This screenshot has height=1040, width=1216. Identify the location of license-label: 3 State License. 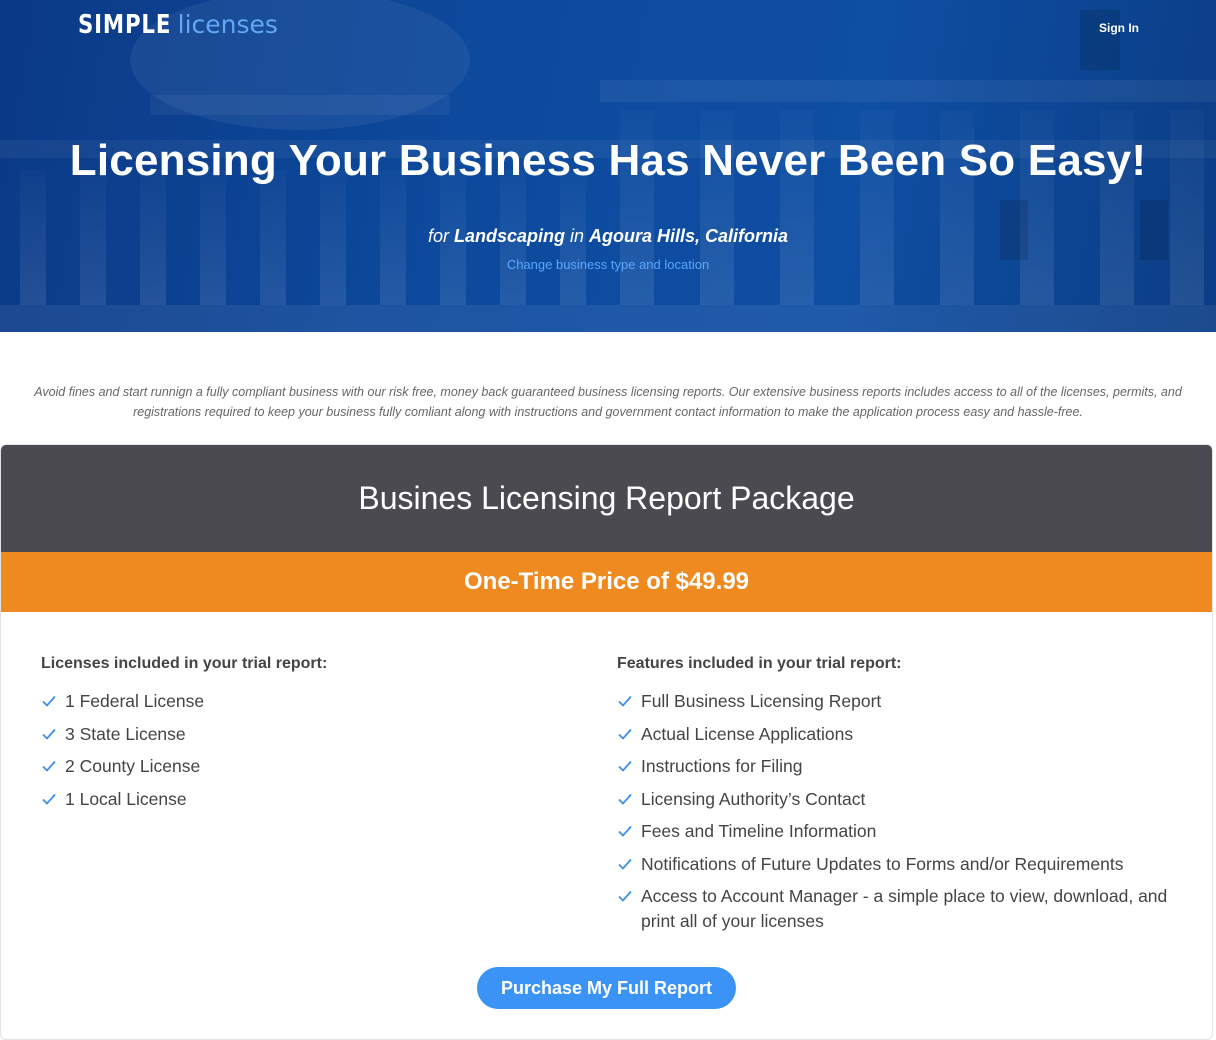
(125, 733).